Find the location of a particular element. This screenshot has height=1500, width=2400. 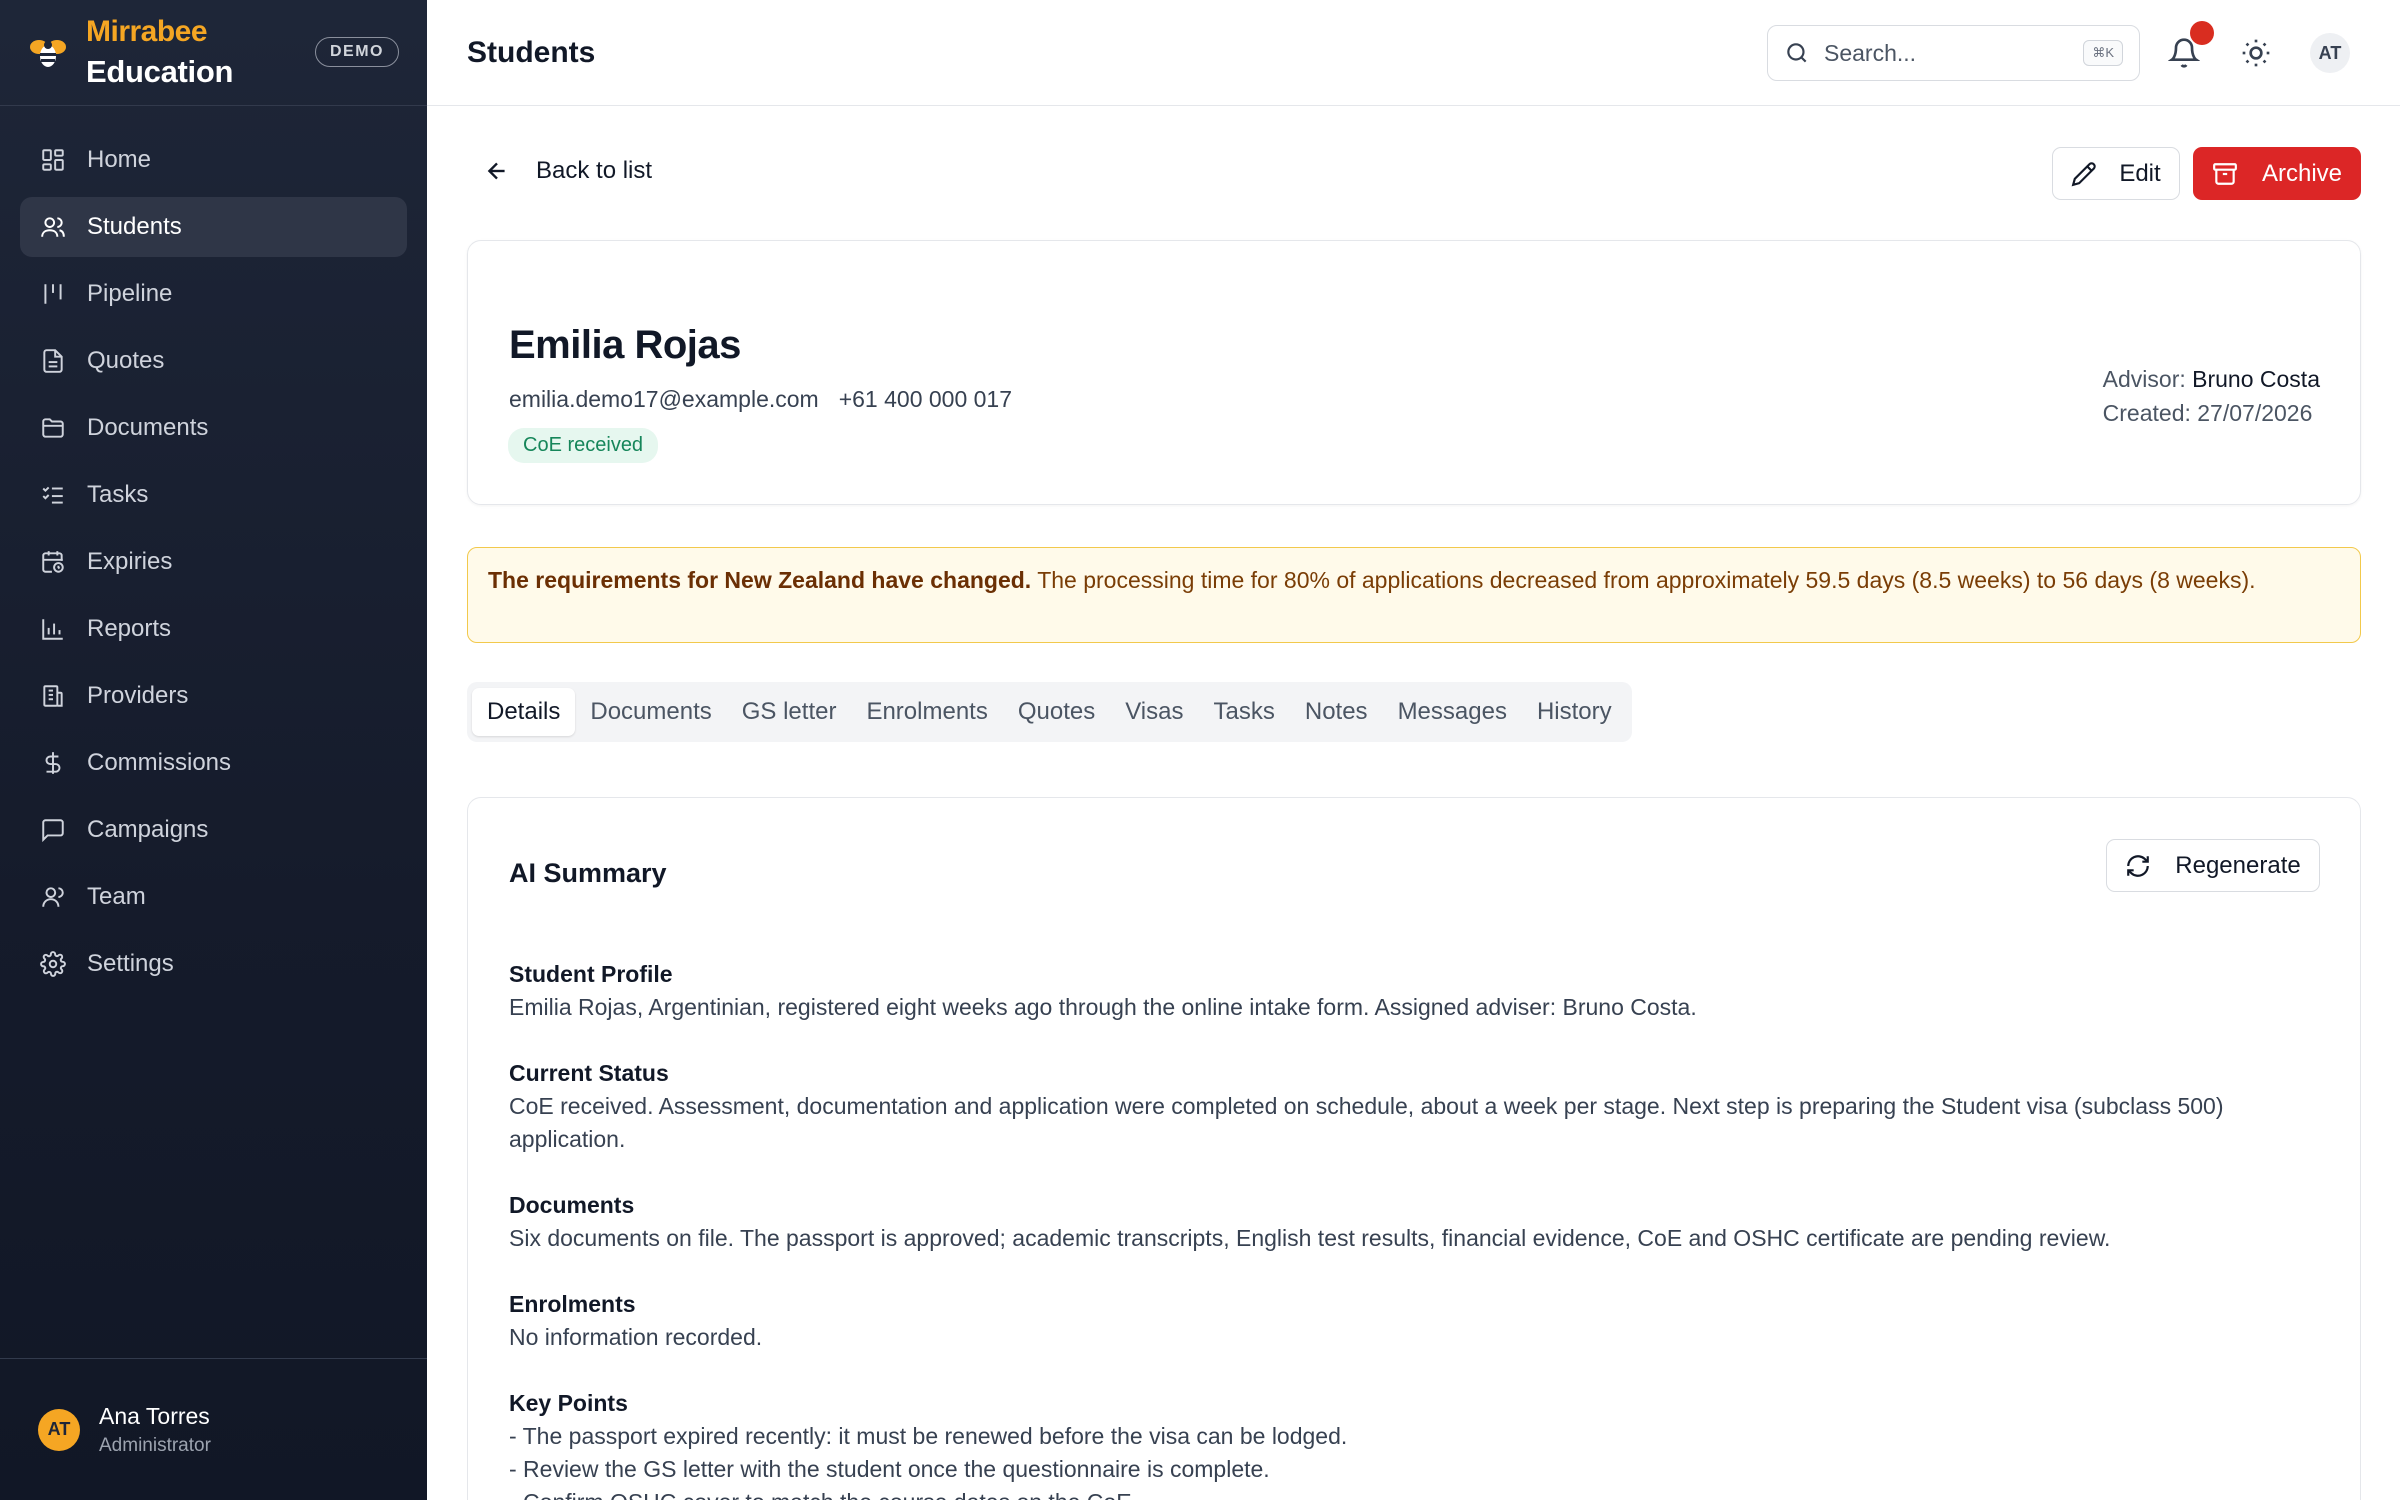

sidebar-item-pipeline: Pipeline is located at coordinates (213, 294).